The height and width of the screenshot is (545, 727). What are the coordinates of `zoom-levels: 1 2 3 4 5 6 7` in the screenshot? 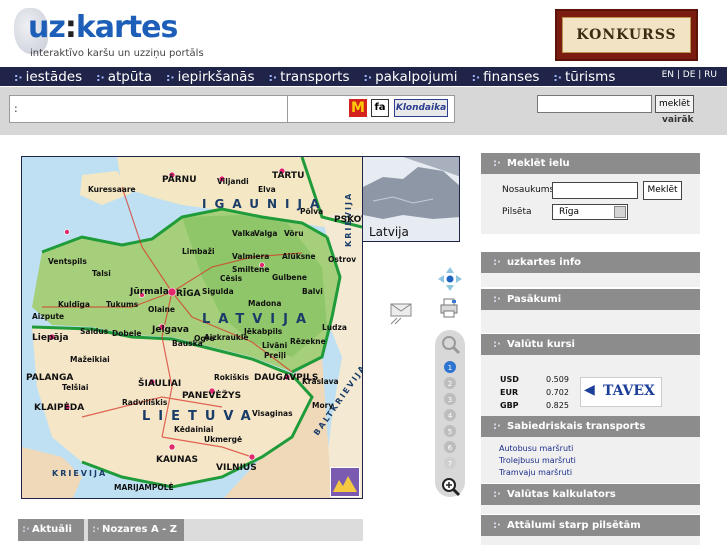 It's located at (450, 416).